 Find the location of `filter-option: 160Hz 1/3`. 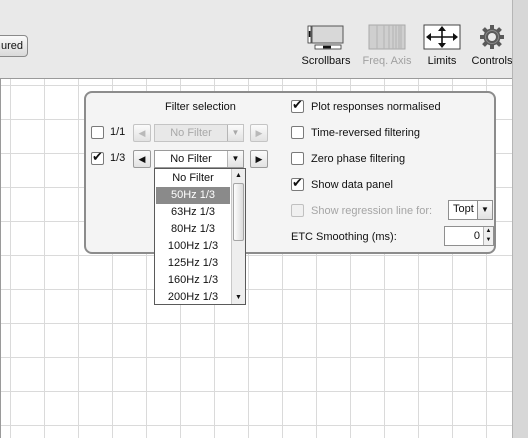

filter-option: 160Hz 1/3 is located at coordinates (193, 280).